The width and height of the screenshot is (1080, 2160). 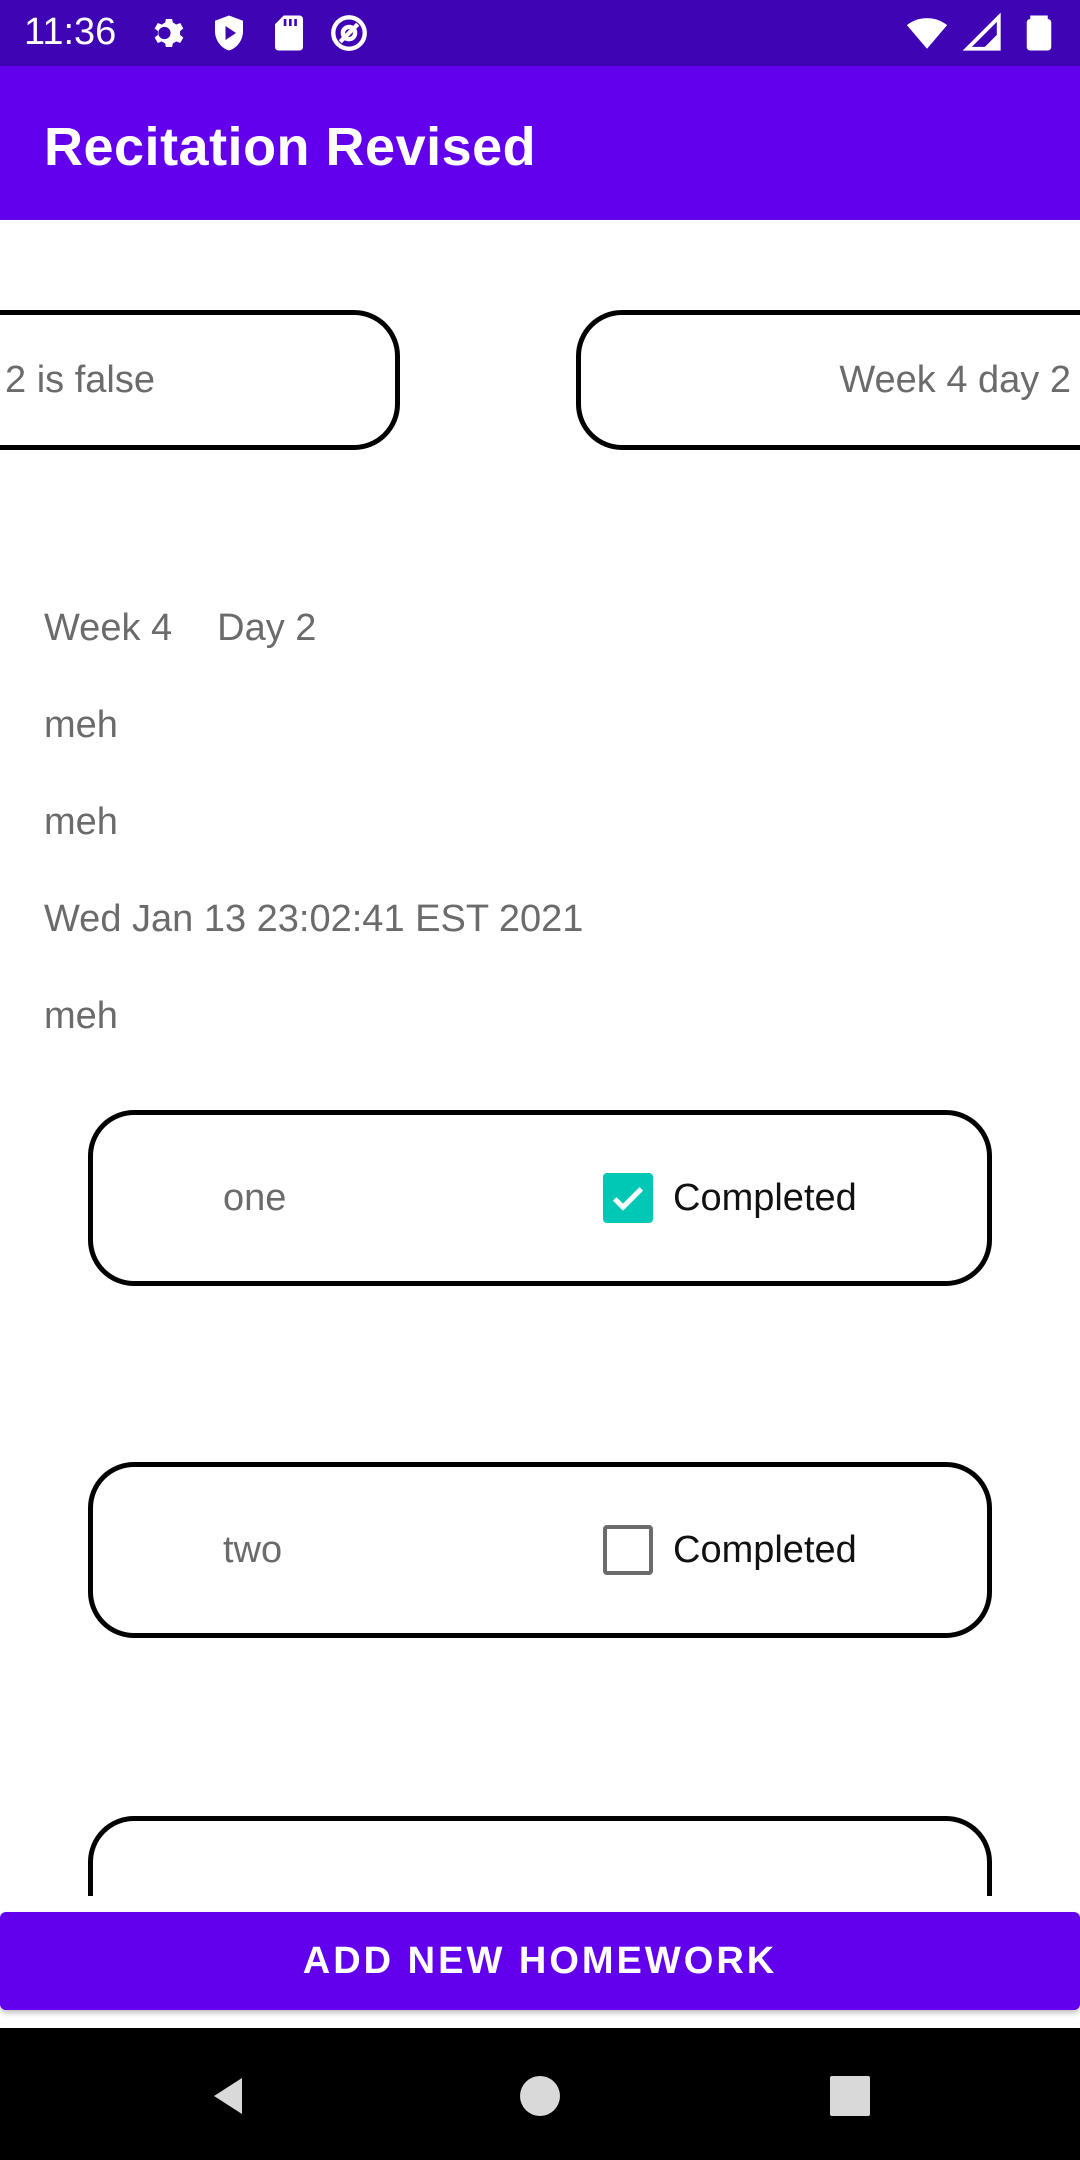 I want to click on check-icon, so click(x=628, y=1199).